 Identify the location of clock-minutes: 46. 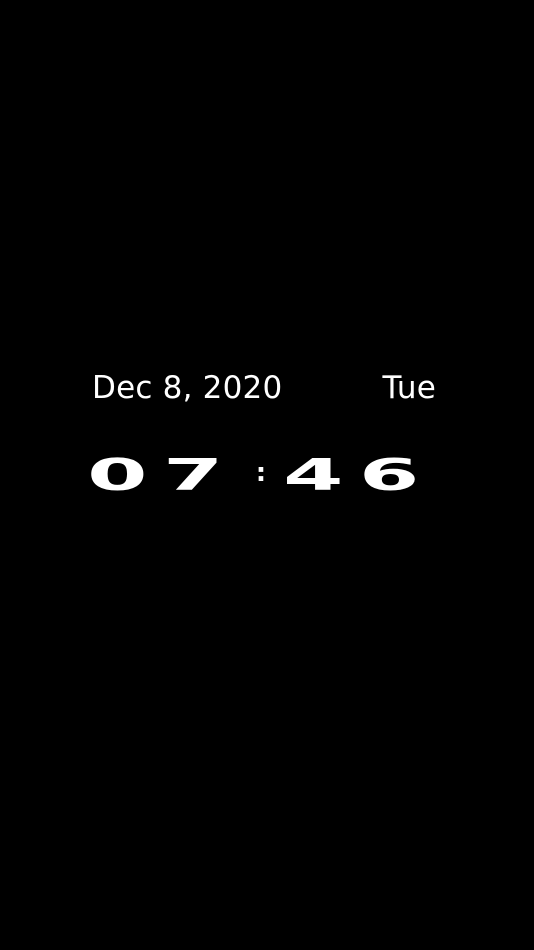
(359, 475).